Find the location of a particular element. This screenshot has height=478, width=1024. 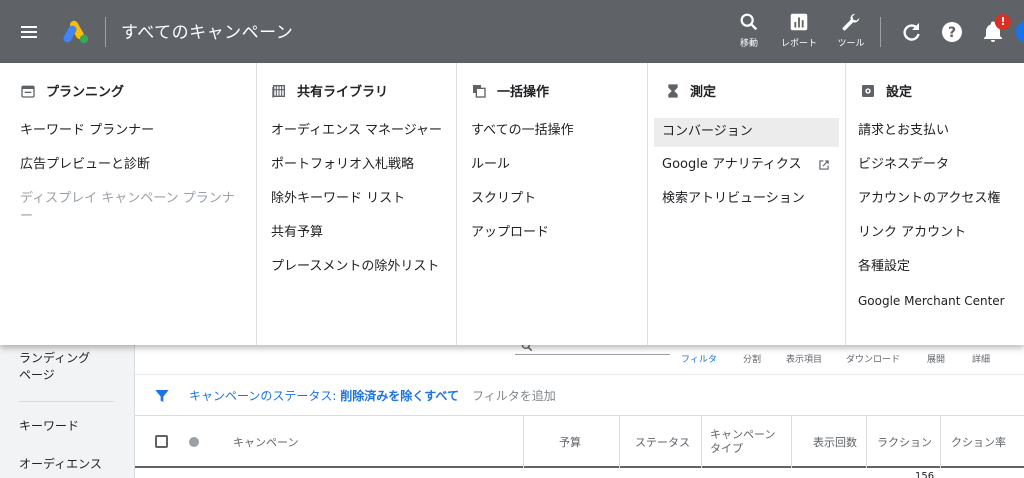

menu-item-linked-accounts: リンク アカウント is located at coordinates (912, 233).